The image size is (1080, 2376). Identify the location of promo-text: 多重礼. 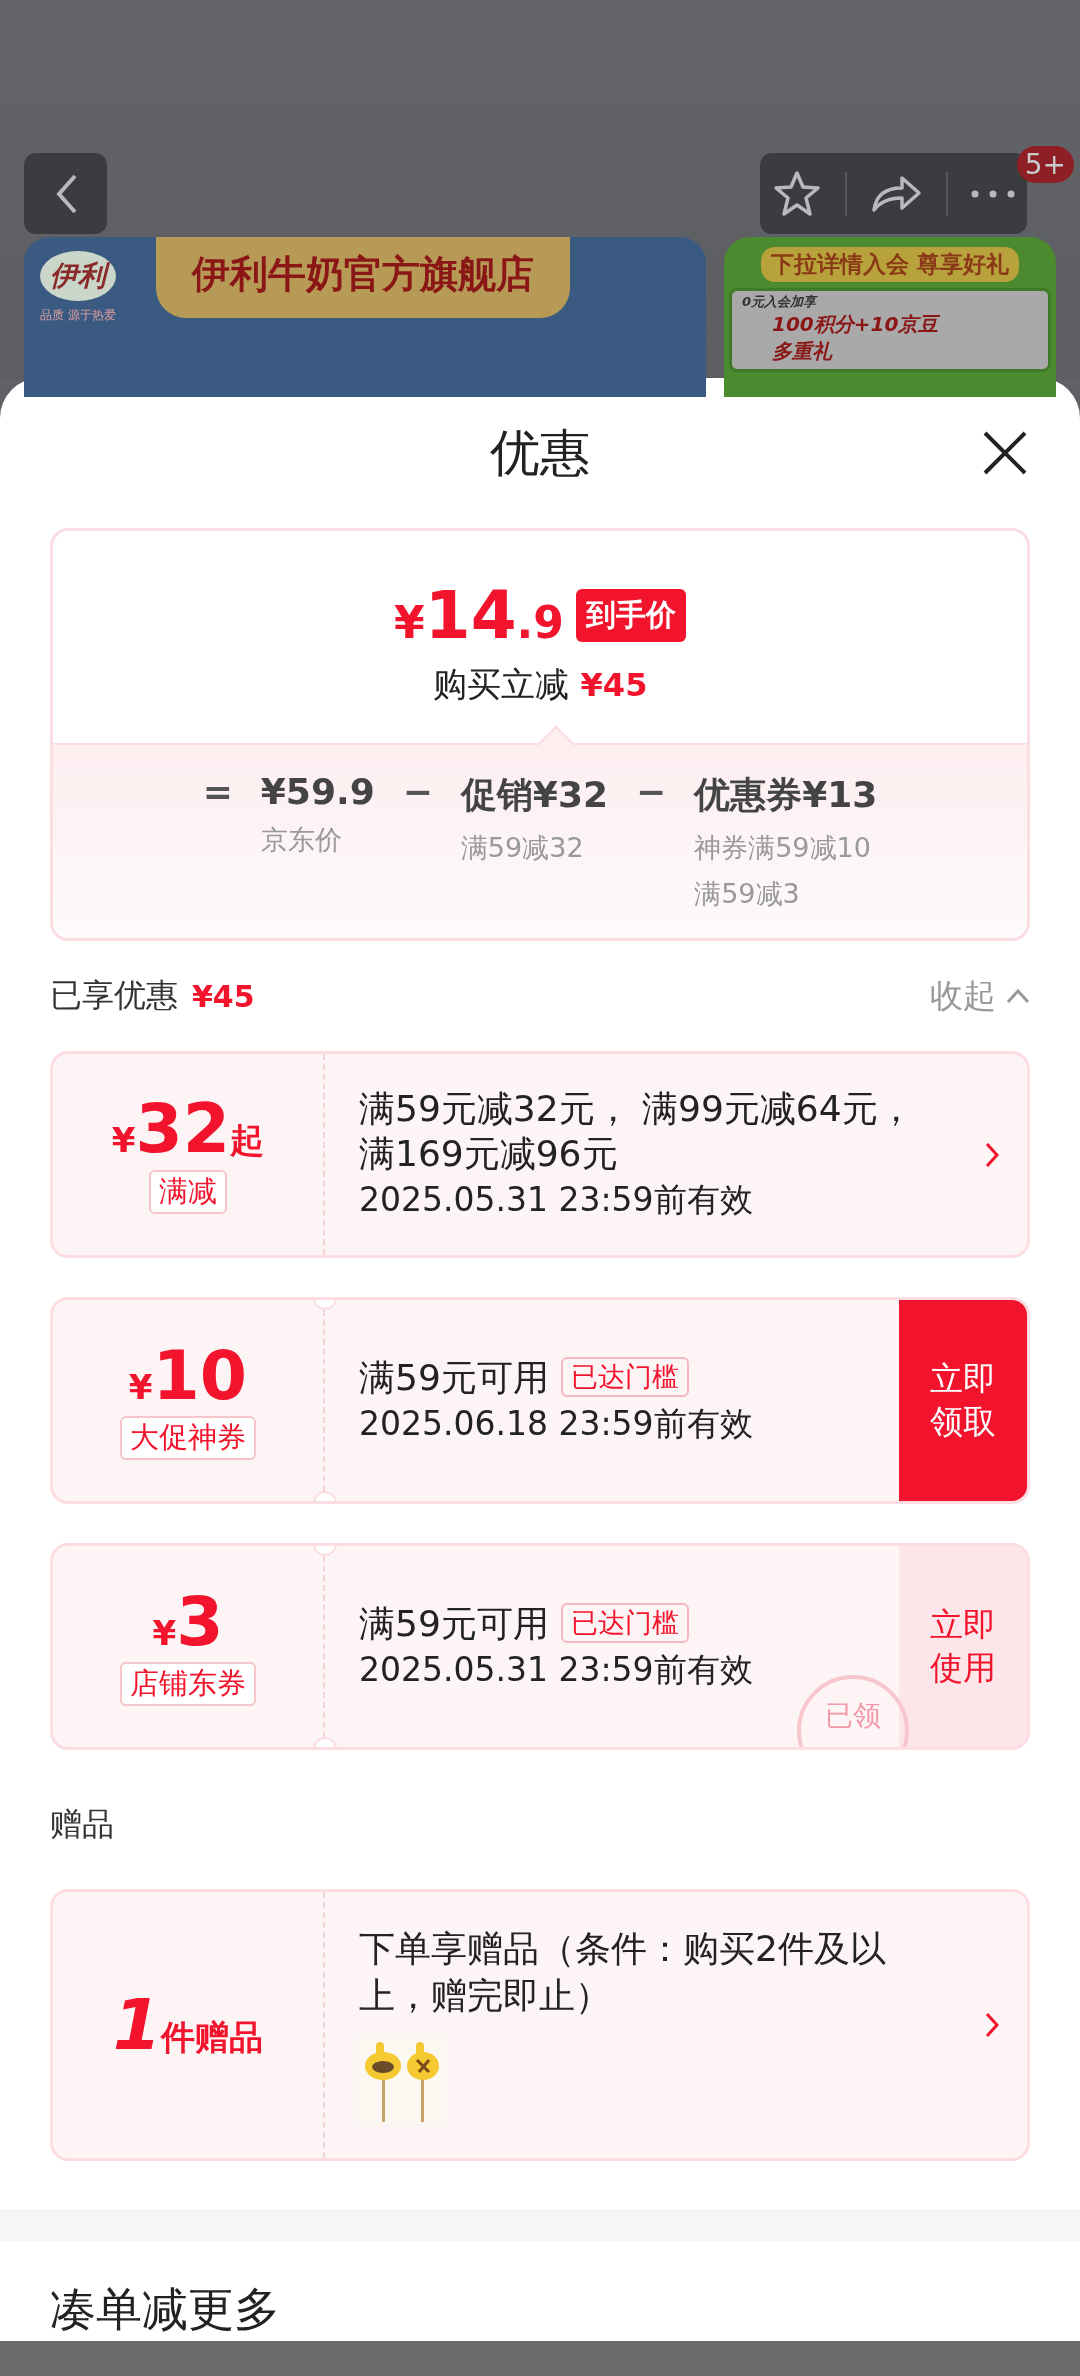
(801, 351).